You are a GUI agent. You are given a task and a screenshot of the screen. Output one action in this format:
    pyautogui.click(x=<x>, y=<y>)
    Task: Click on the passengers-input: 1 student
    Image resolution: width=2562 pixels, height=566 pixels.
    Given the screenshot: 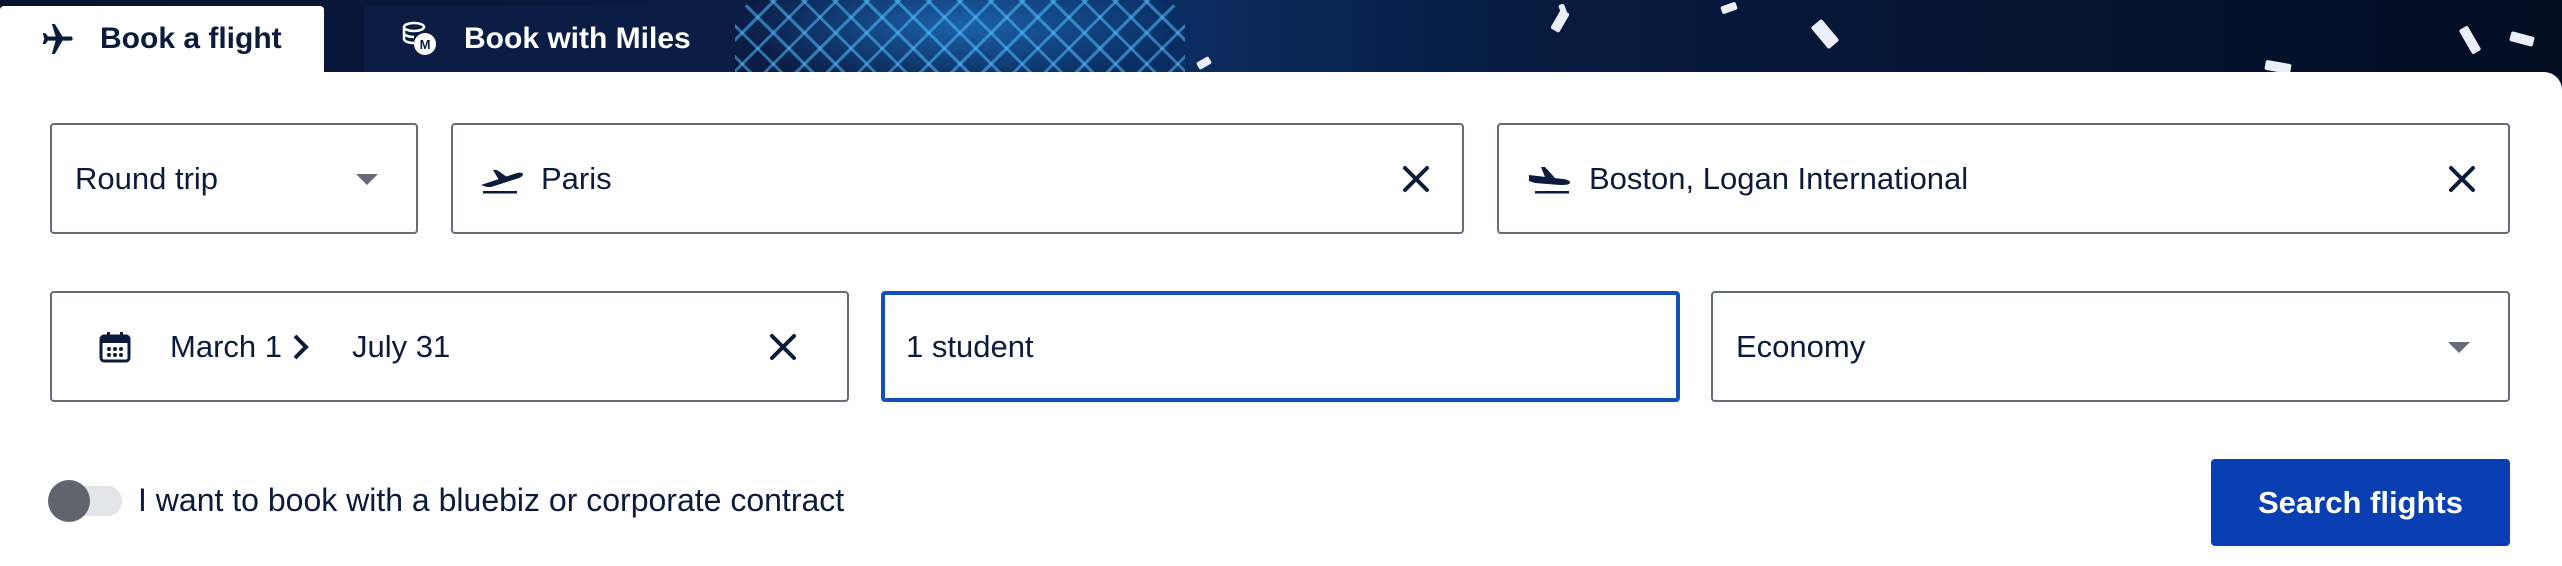 What is the action you would take?
    pyautogui.click(x=1280, y=346)
    